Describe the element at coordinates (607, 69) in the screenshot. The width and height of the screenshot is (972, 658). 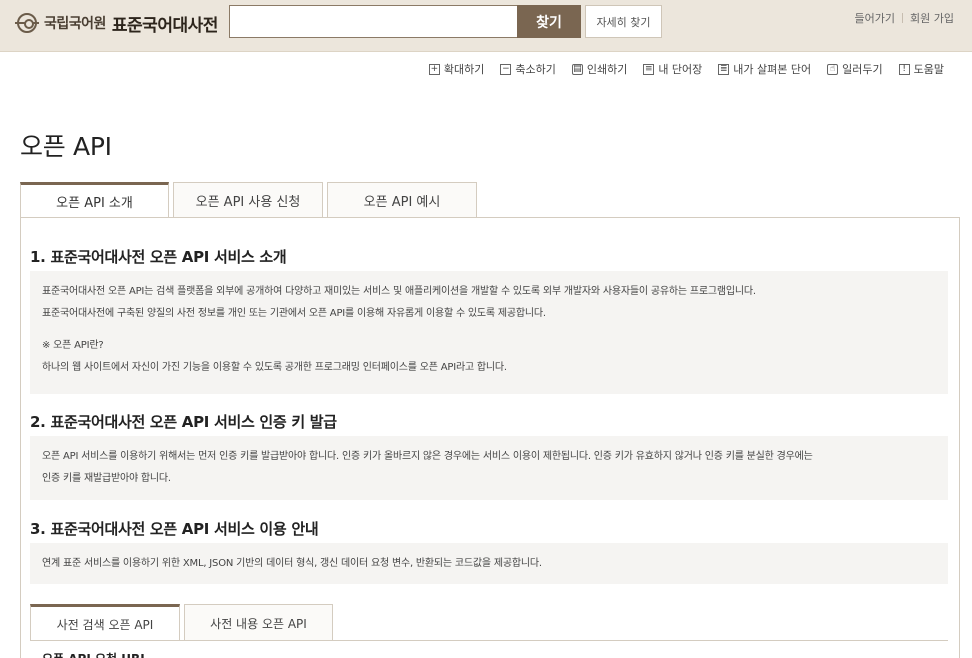
I see `print-label: 인쇄하기` at that location.